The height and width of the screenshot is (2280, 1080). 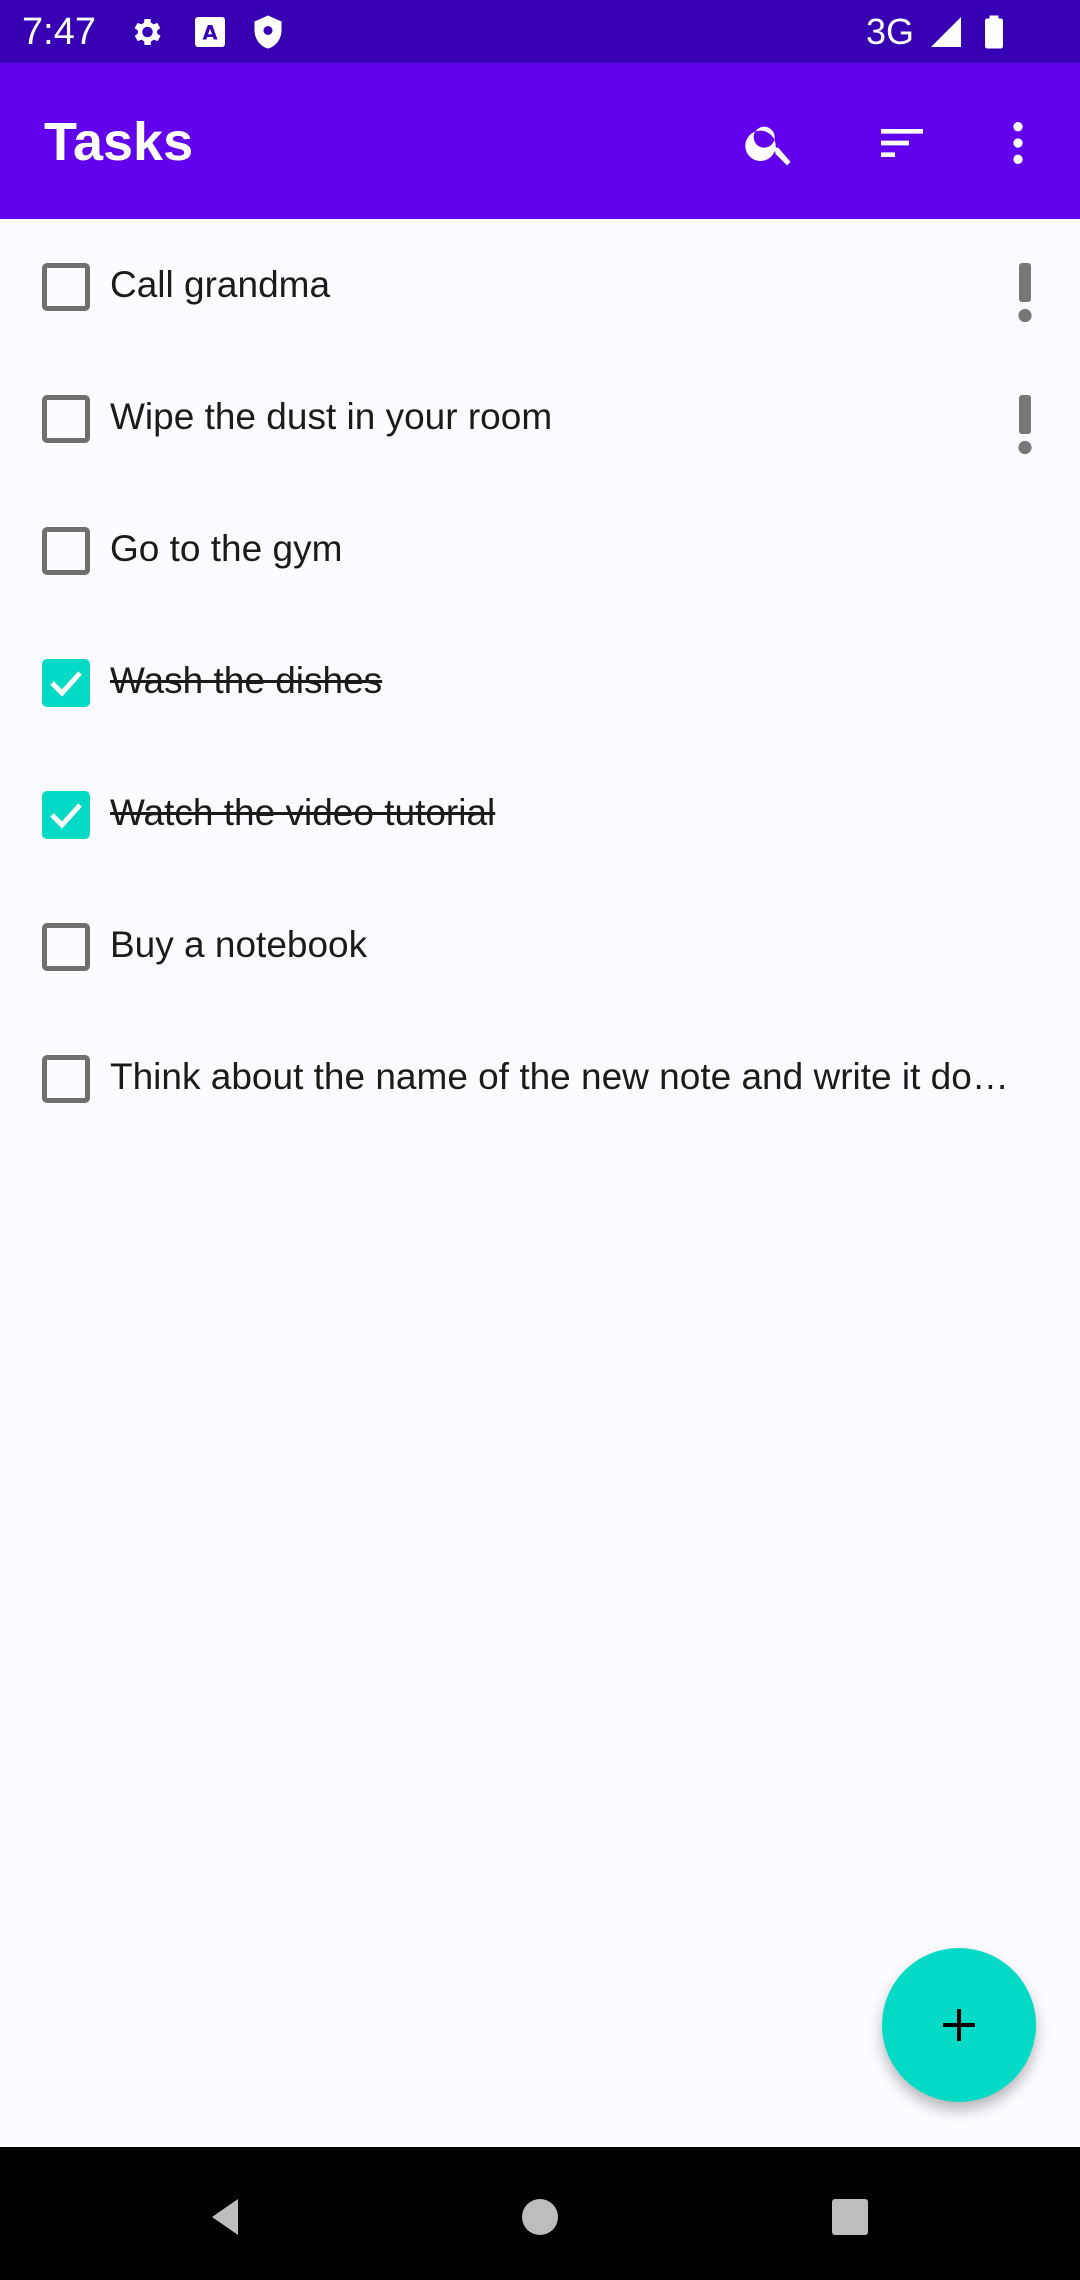 I want to click on home-button, so click(x=540, y=2217).